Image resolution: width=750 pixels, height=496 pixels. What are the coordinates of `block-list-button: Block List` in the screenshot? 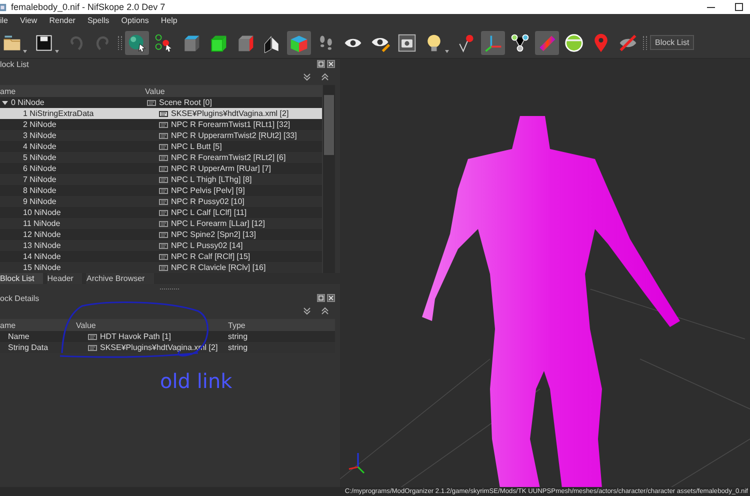 It's located at (672, 42).